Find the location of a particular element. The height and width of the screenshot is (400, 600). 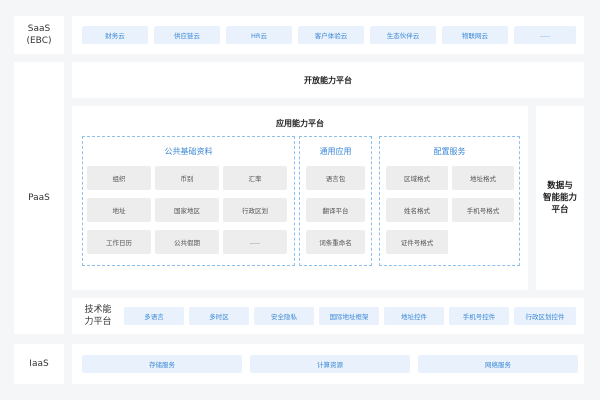

iaas-label: IaaS is located at coordinates (39, 364).